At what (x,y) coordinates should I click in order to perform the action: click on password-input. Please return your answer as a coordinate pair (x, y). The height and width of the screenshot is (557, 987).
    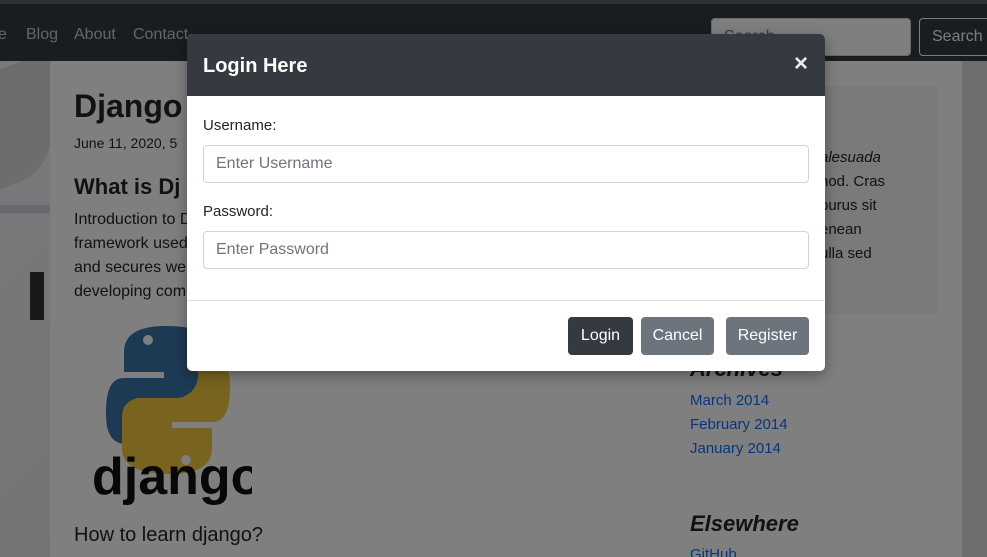
    Looking at the image, I should click on (506, 250).